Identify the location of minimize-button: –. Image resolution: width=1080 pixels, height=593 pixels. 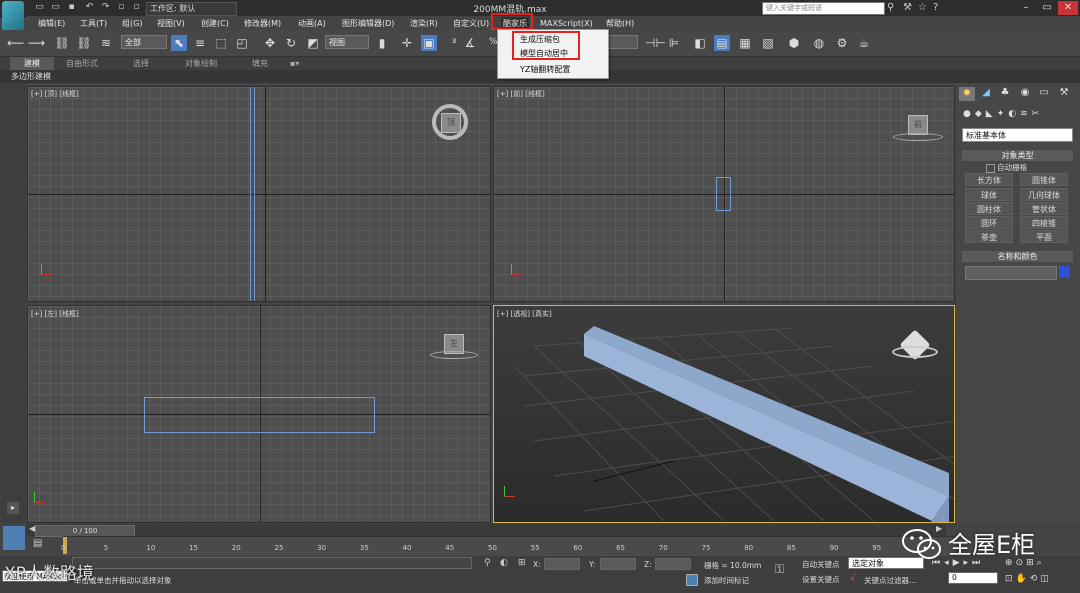
(1026, 8).